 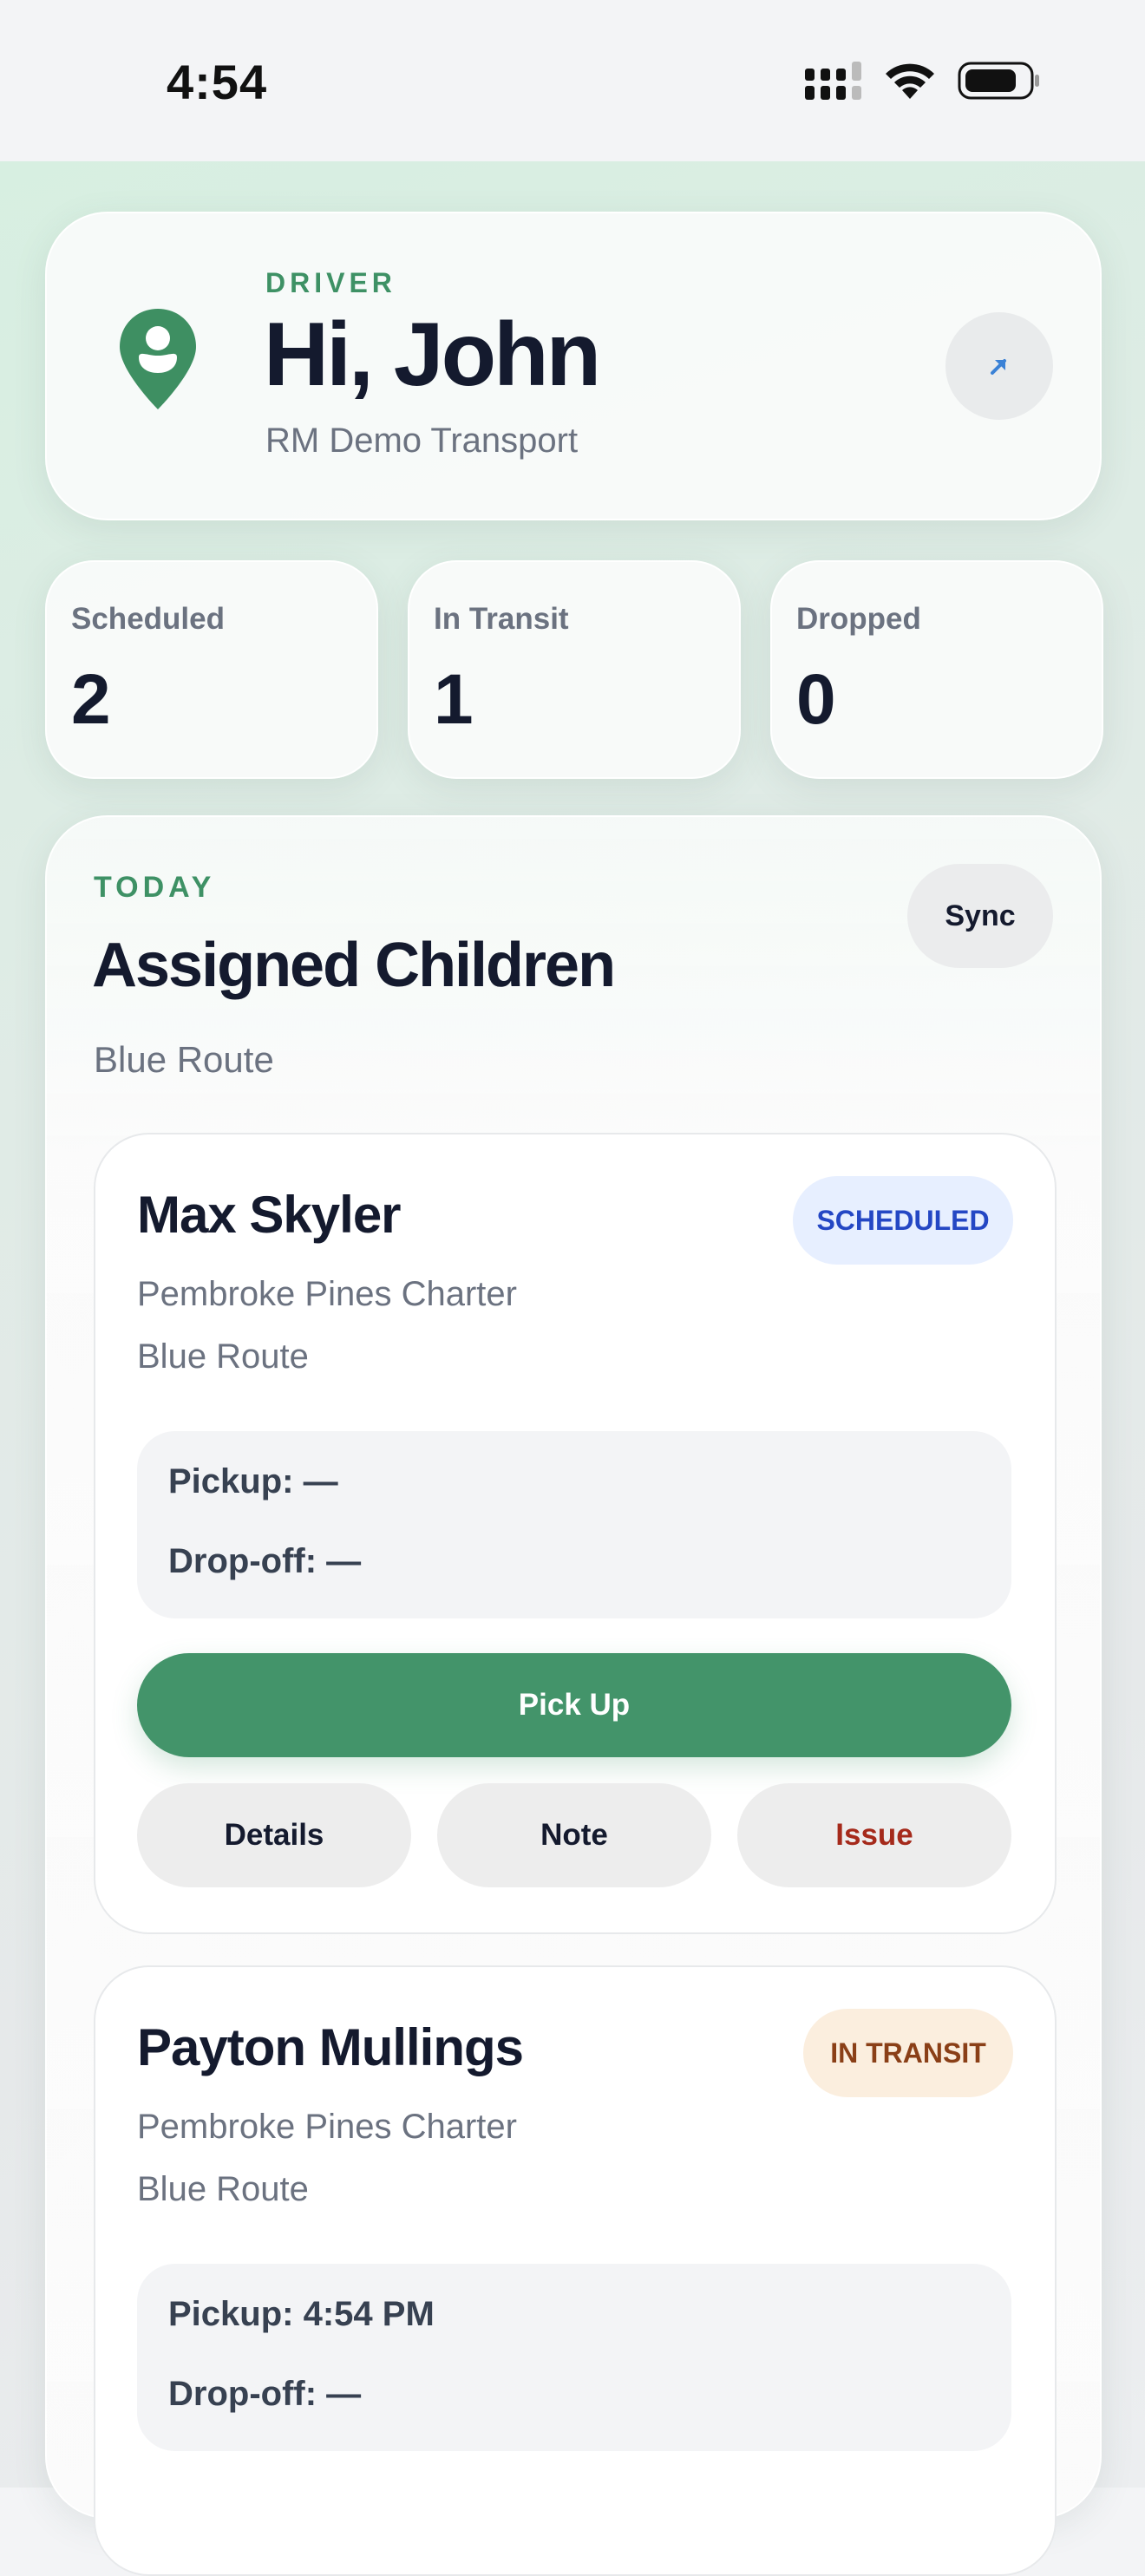 What do you see at coordinates (858, 619) in the screenshot?
I see `stat-label: Dropped` at bounding box center [858, 619].